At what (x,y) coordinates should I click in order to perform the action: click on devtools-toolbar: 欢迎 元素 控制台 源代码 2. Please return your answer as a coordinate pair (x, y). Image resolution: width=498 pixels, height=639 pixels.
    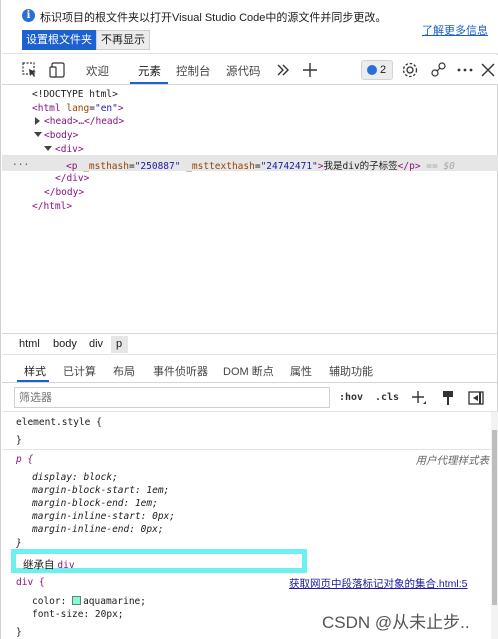
    Looking at the image, I should click on (250, 70).